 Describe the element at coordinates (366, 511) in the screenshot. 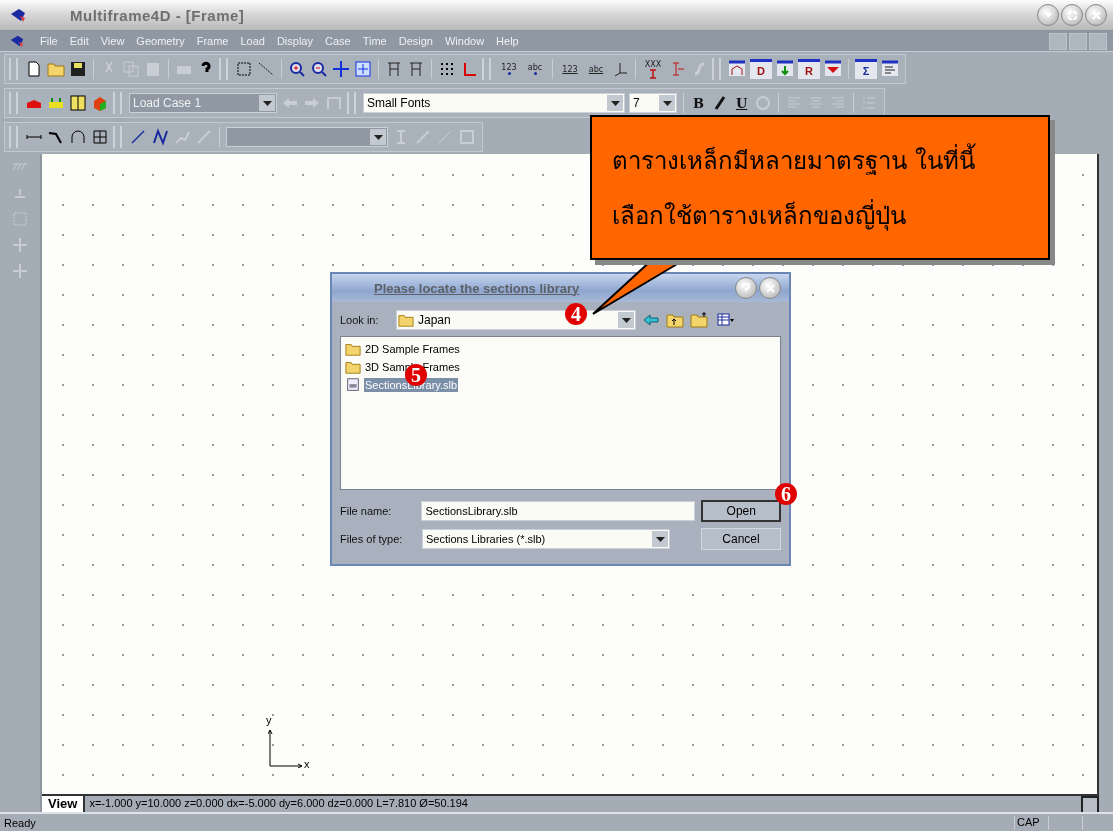

I see `file-name-label: File name:` at that location.